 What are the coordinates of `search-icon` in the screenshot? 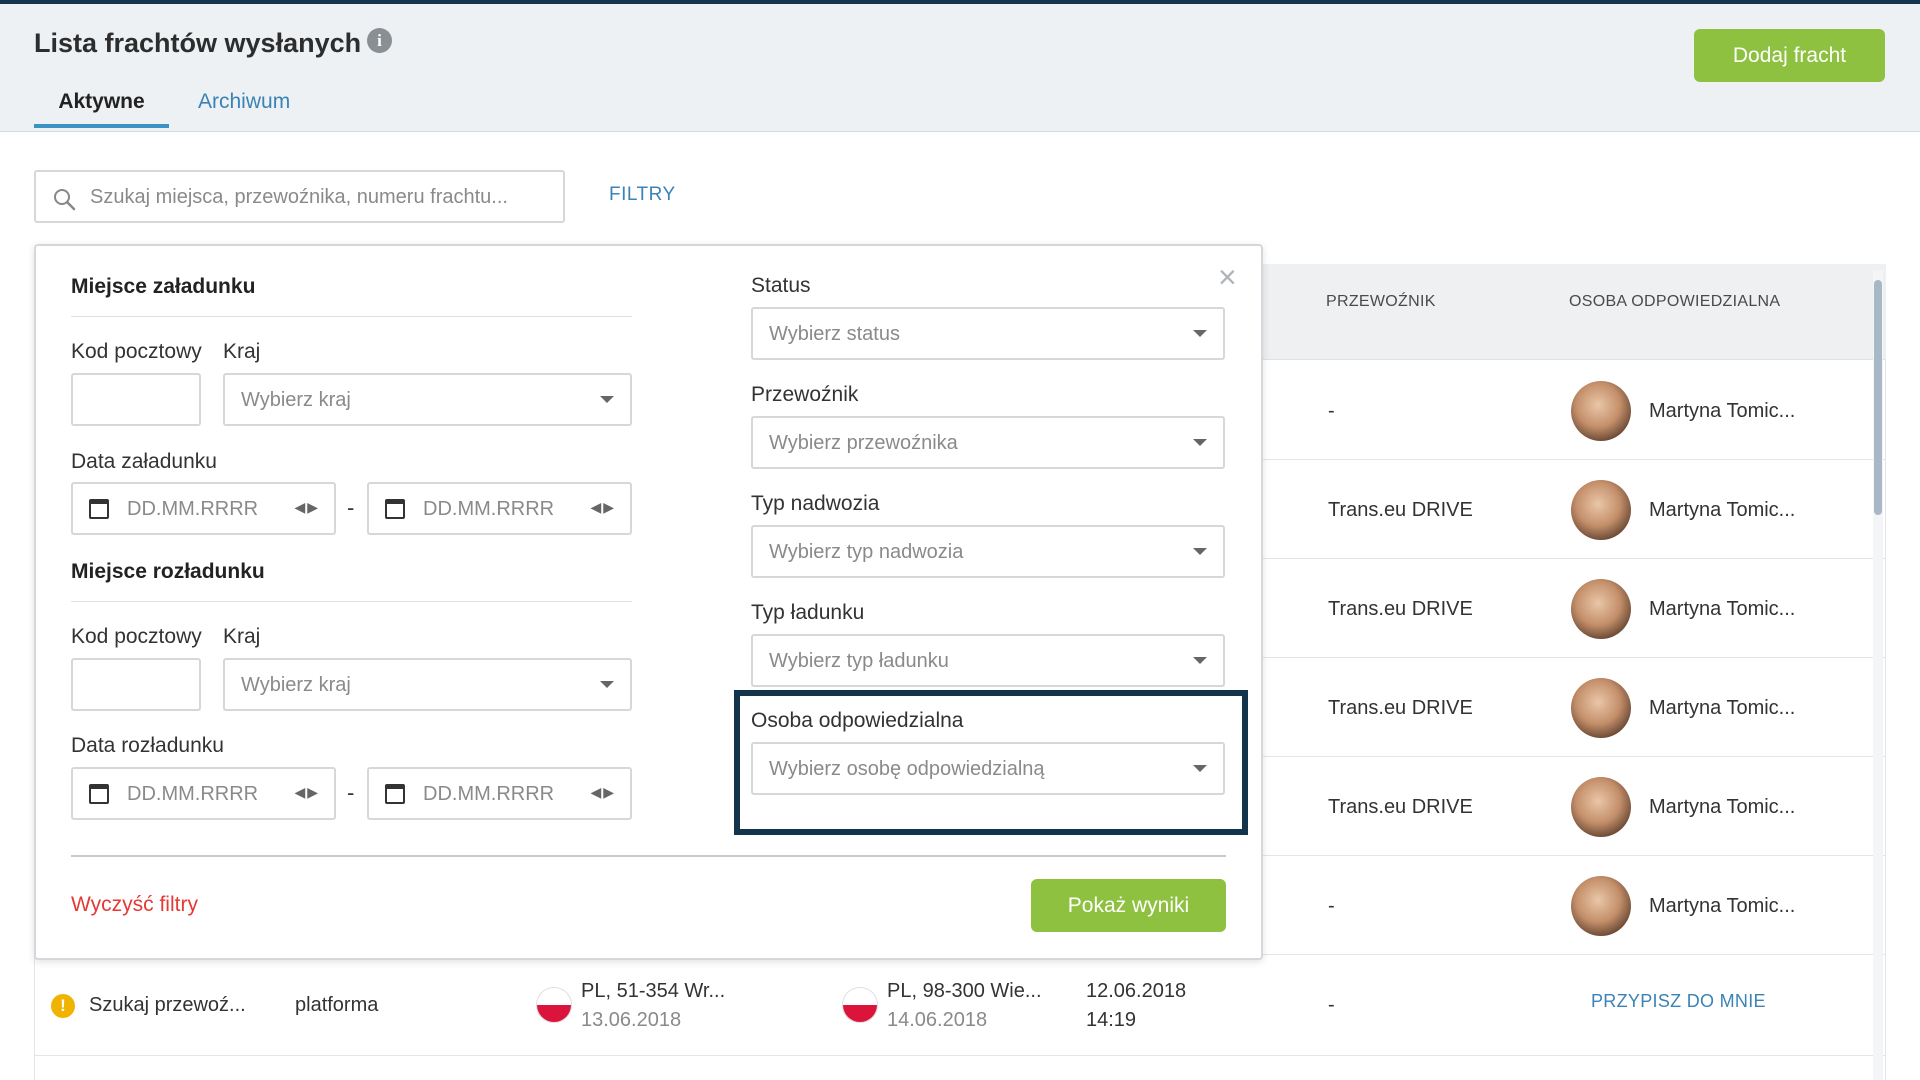 It's located at (65, 200).